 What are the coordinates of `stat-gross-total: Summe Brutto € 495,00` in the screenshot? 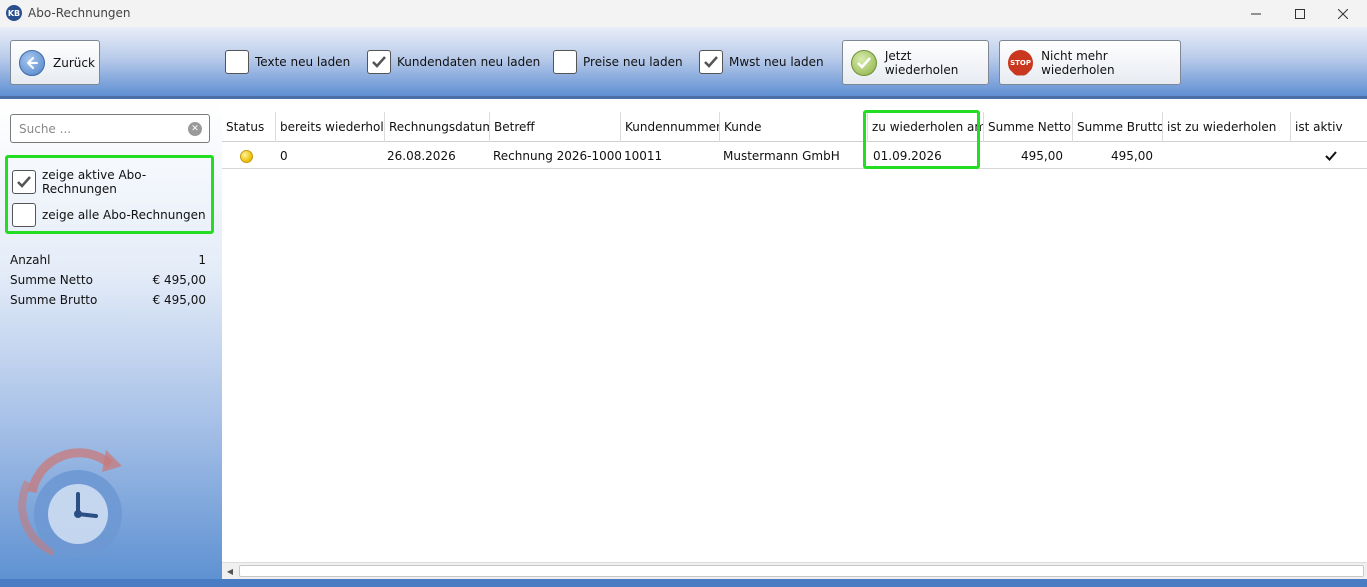 It's located at (108, 300).